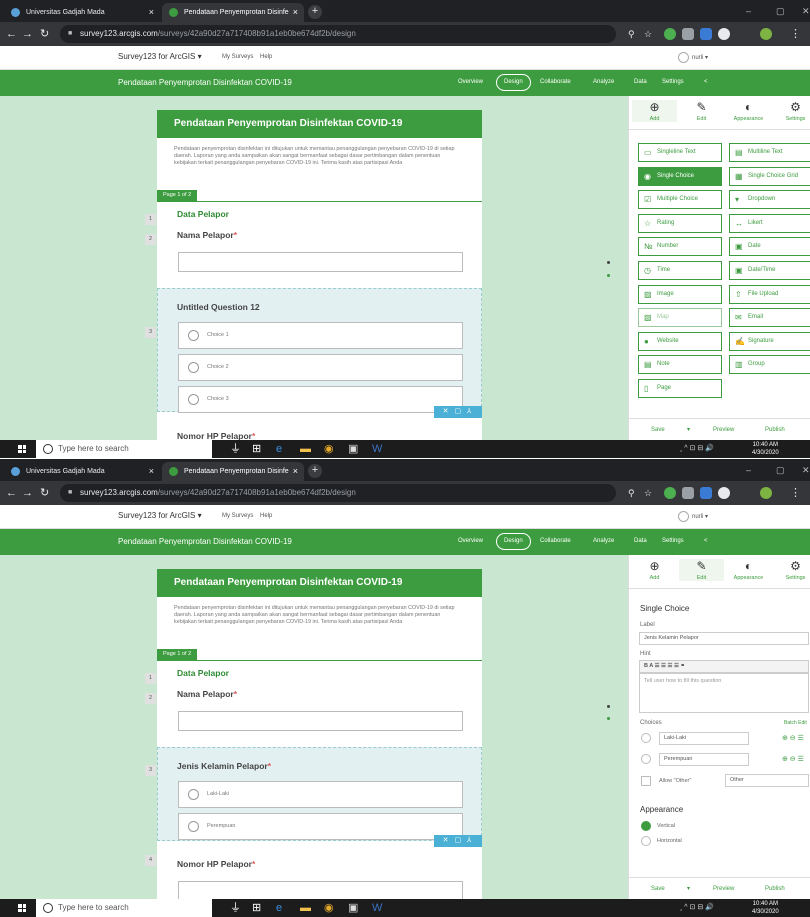 The width and height of the screenshot is (810, 917). I want to click on question-type-email: ✉ Email, so click(769, 318).